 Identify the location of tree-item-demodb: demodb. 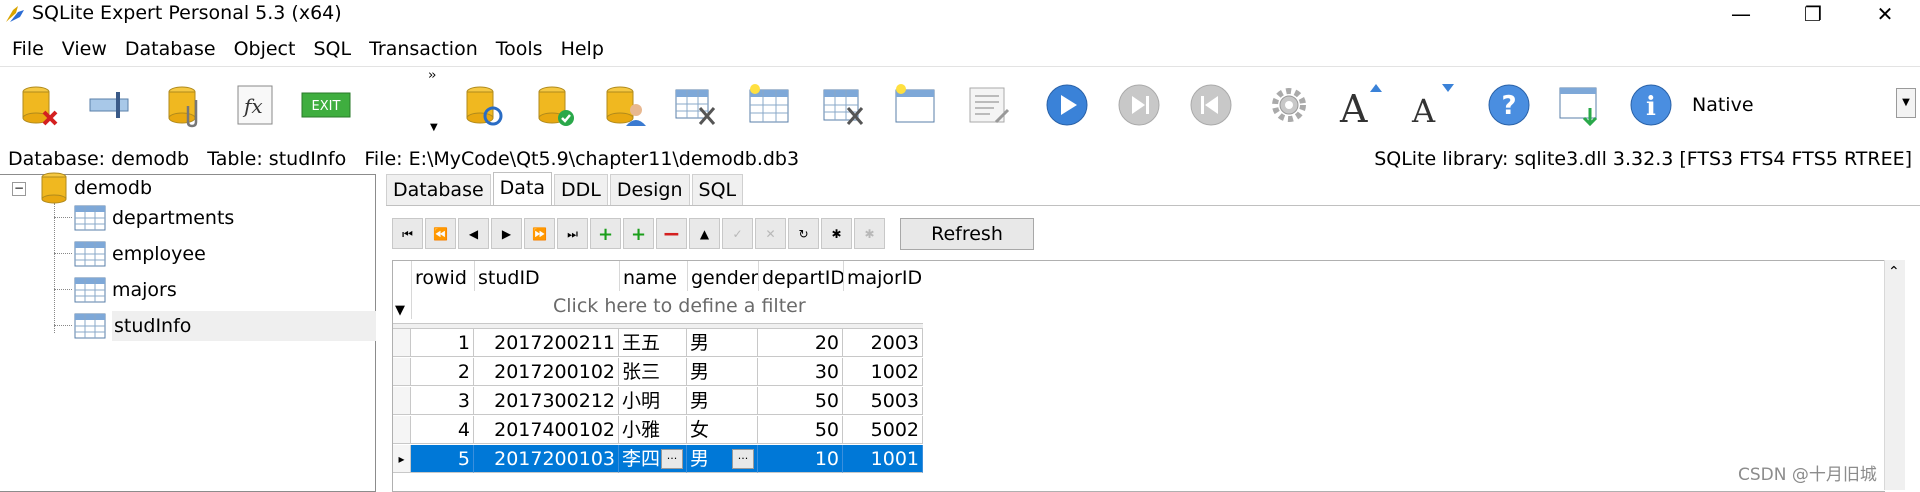
(96, 188).